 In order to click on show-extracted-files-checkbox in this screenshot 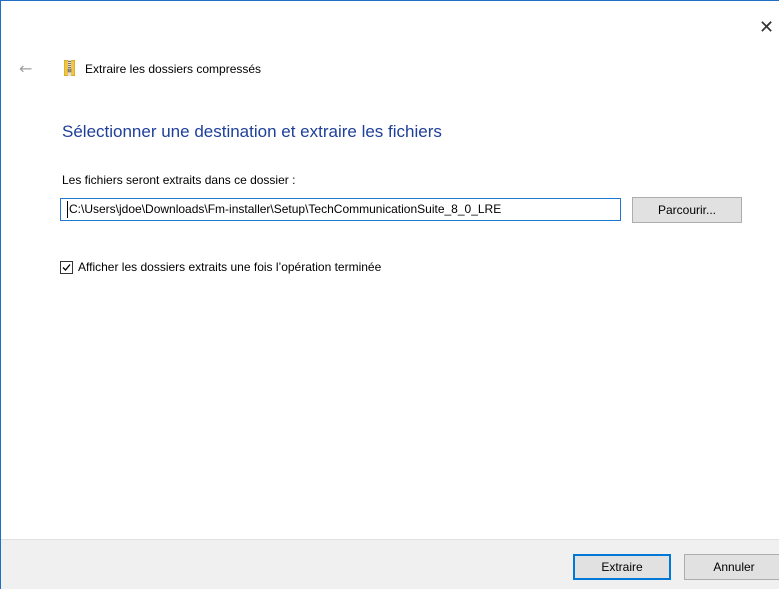, I will do `click(66, 267)`.